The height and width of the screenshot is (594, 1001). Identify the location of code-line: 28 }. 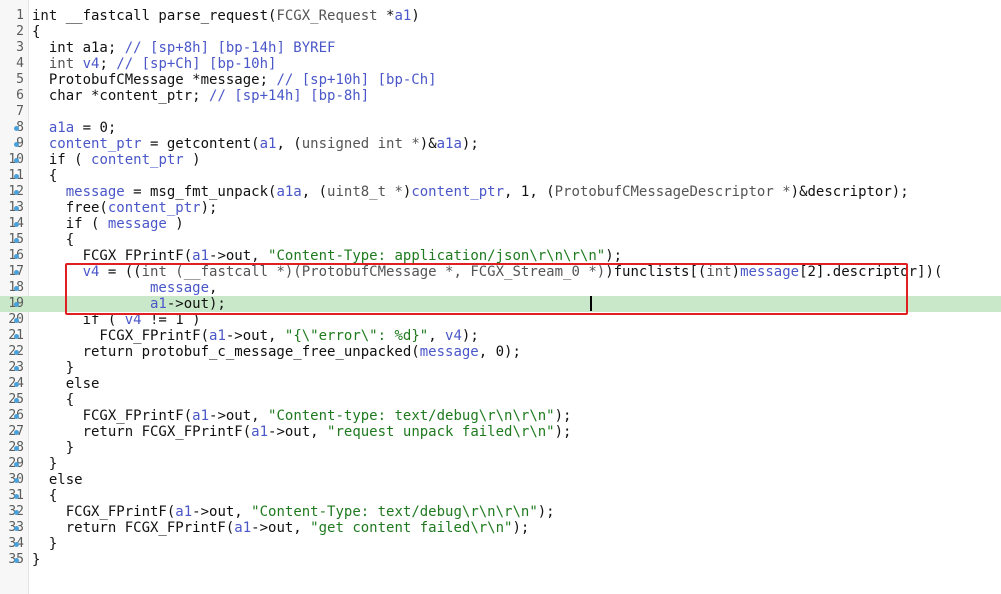
(500, 448).